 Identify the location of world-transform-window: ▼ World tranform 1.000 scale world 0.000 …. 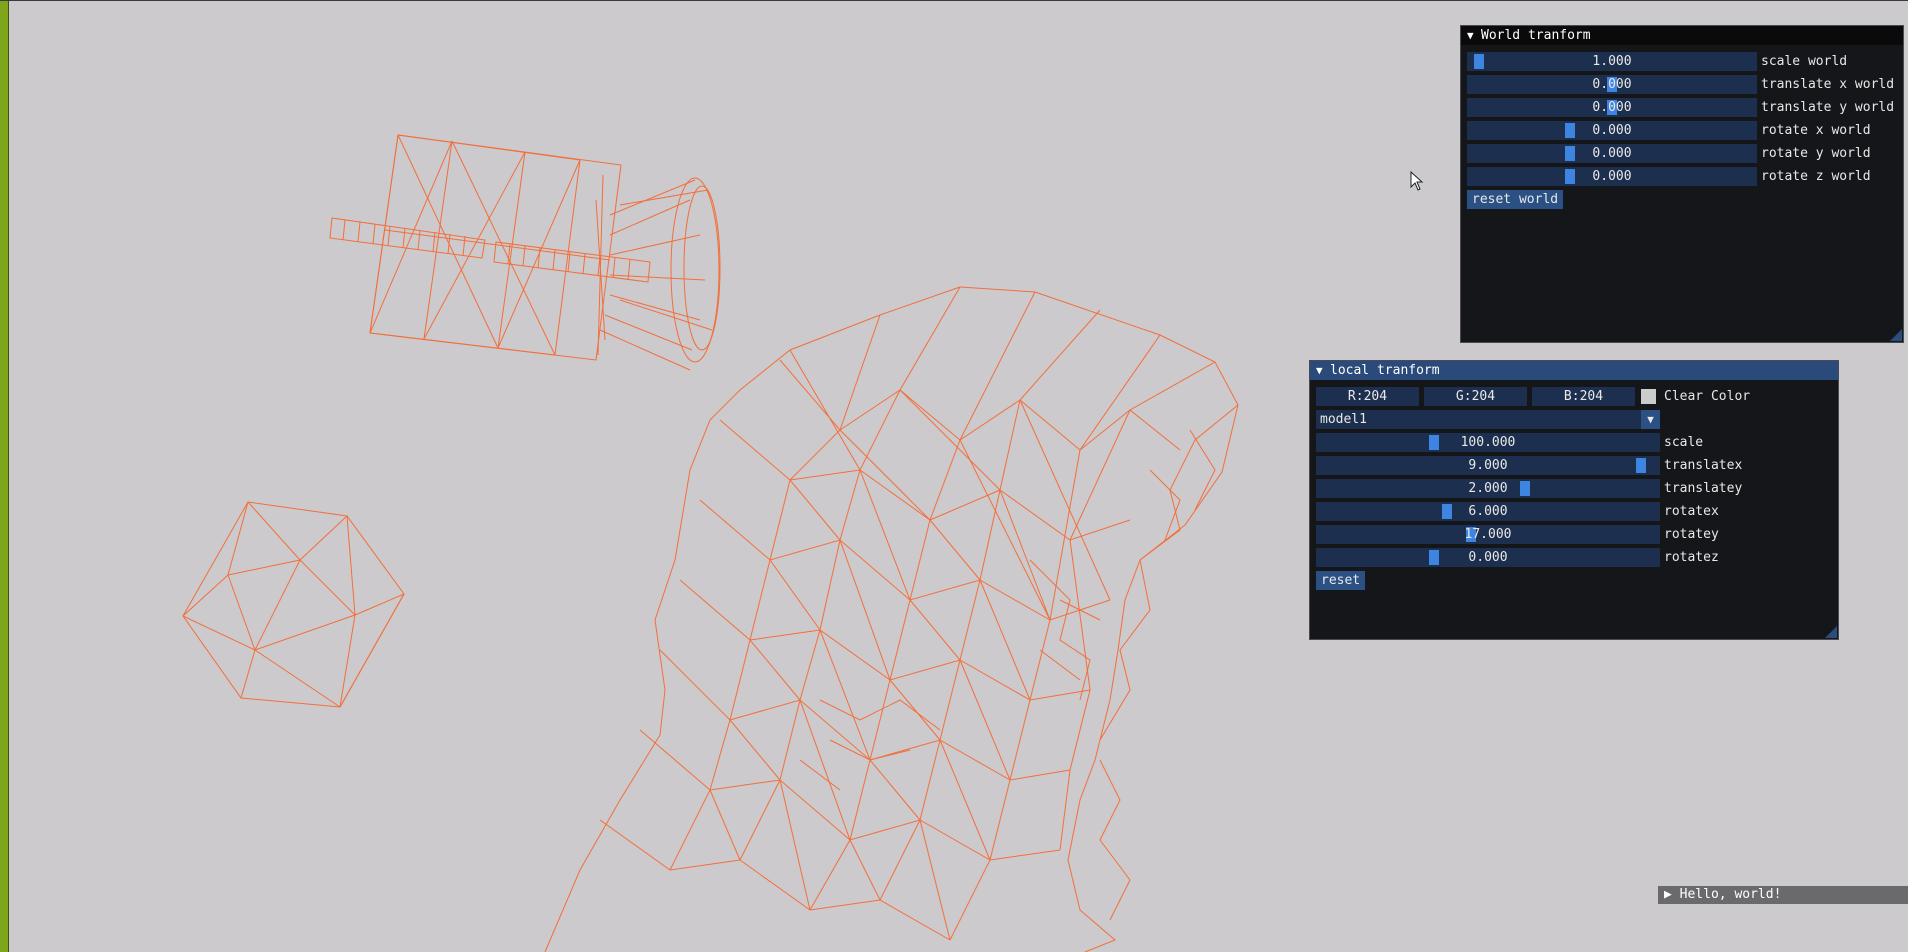
(1682, 184).